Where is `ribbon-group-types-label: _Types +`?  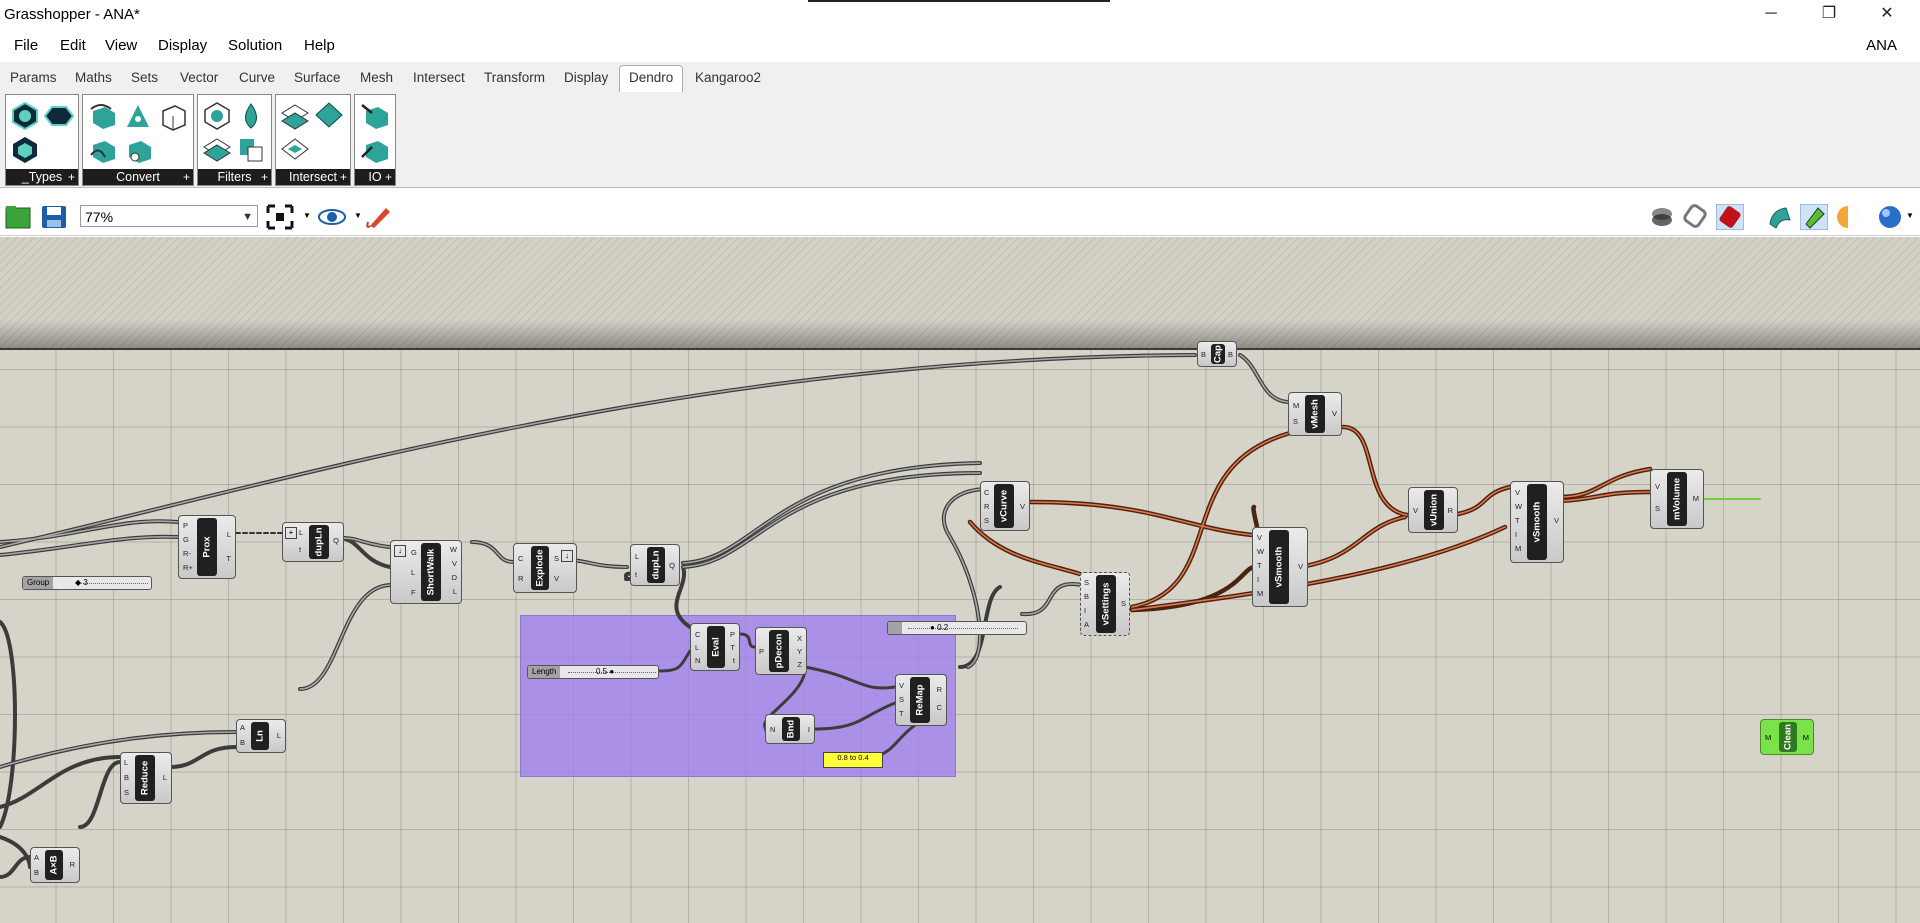
ribbon-group-types-label: _Types + is located at coordinates (42, 177).